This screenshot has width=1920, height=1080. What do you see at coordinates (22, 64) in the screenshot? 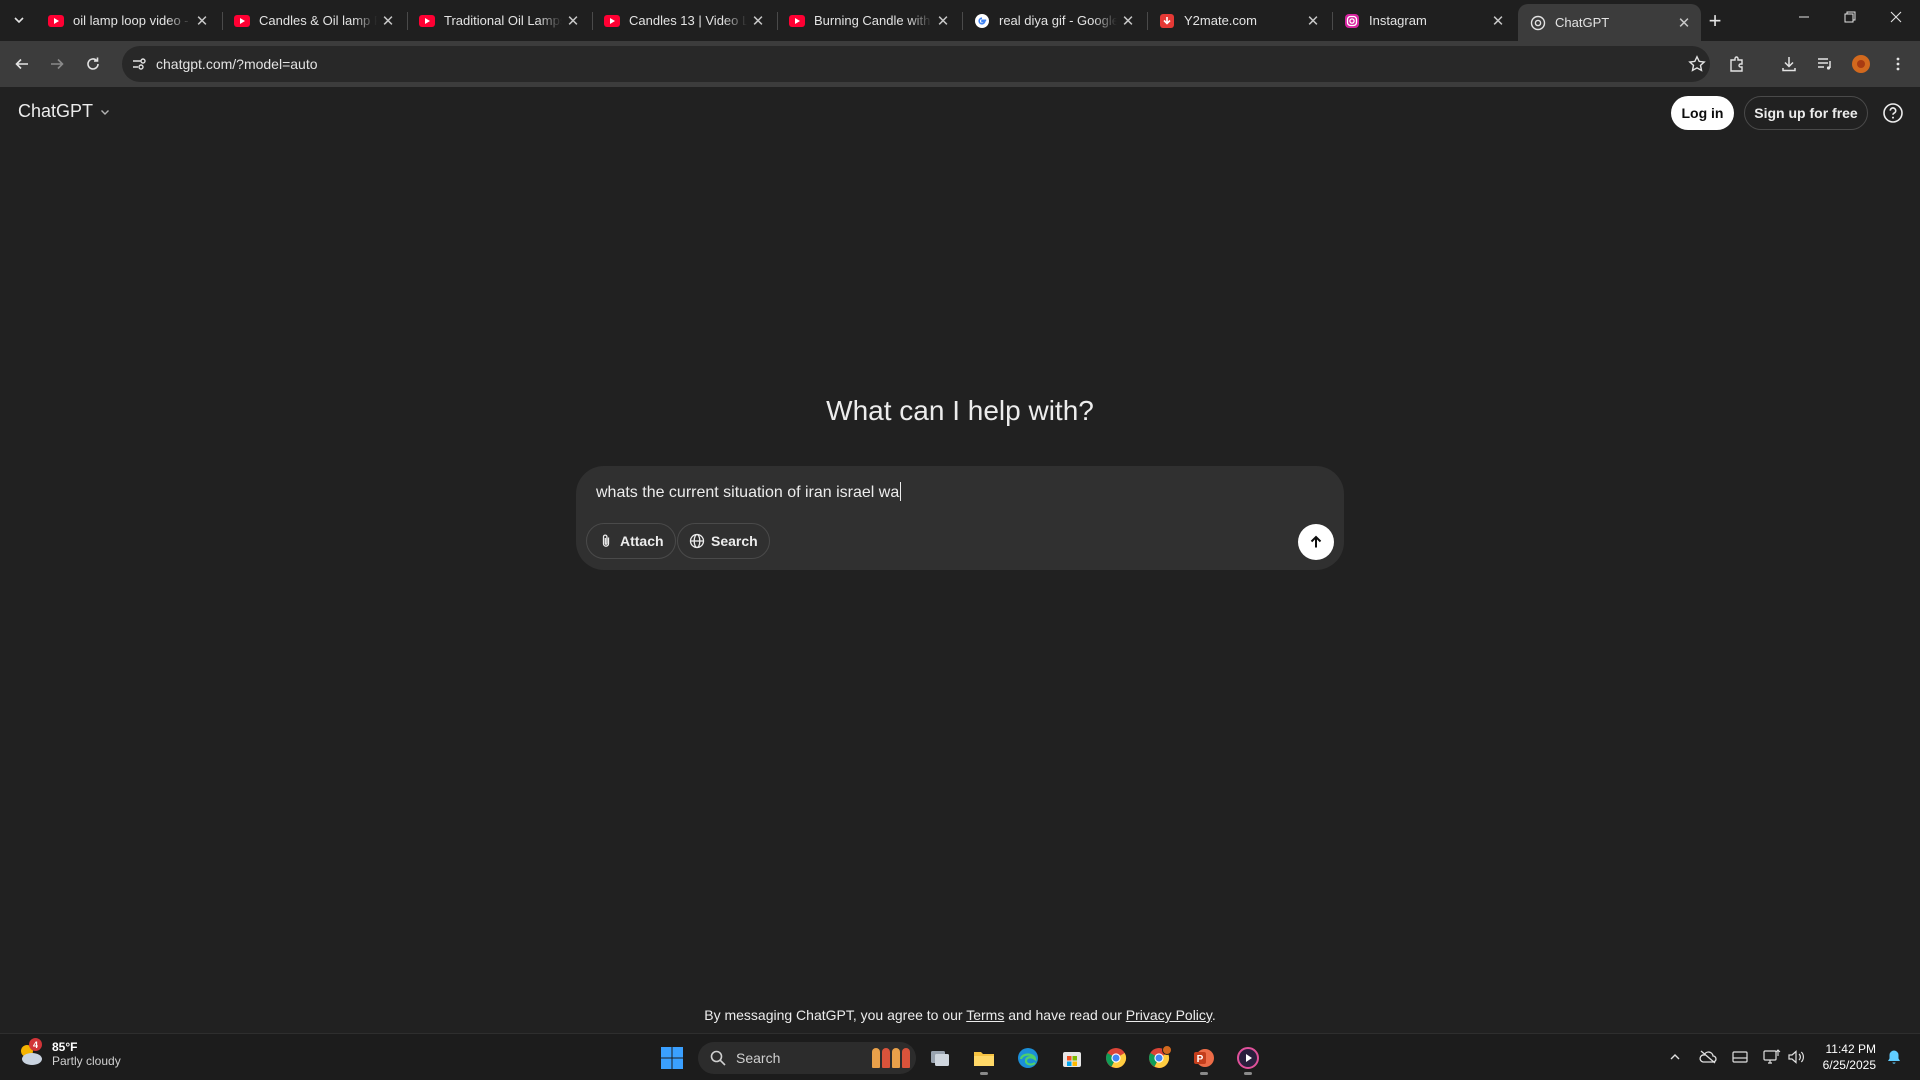
I see `back-button` at bounding box center [22, 64].